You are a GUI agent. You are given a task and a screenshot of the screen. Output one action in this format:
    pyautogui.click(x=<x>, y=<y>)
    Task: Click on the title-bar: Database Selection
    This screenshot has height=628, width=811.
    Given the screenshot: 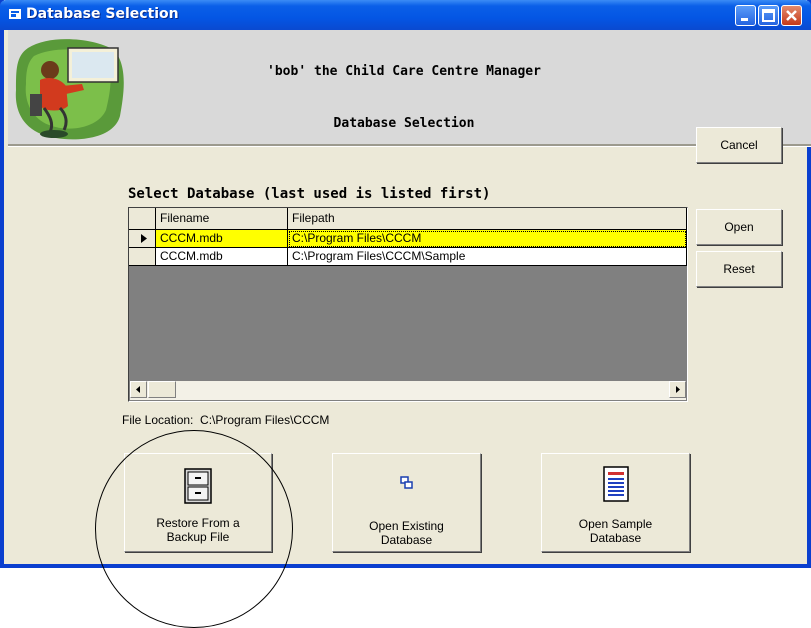 What is the action you would take?
    pyautogui.click(x=405, y=15)
    